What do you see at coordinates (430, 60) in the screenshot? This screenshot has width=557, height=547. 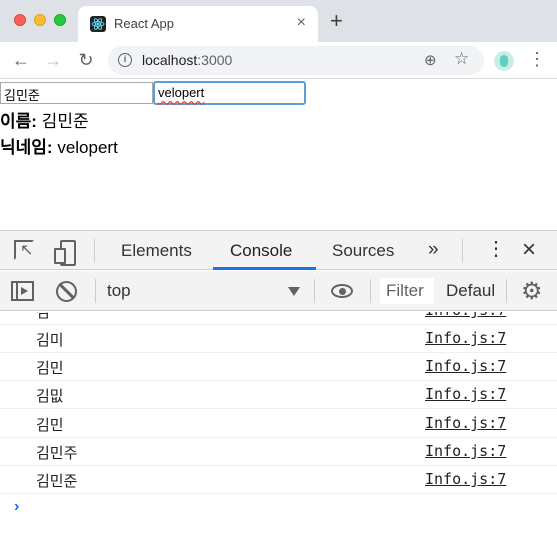 I see `zoom-icon: ⊕` at bounding box center [430, 60].